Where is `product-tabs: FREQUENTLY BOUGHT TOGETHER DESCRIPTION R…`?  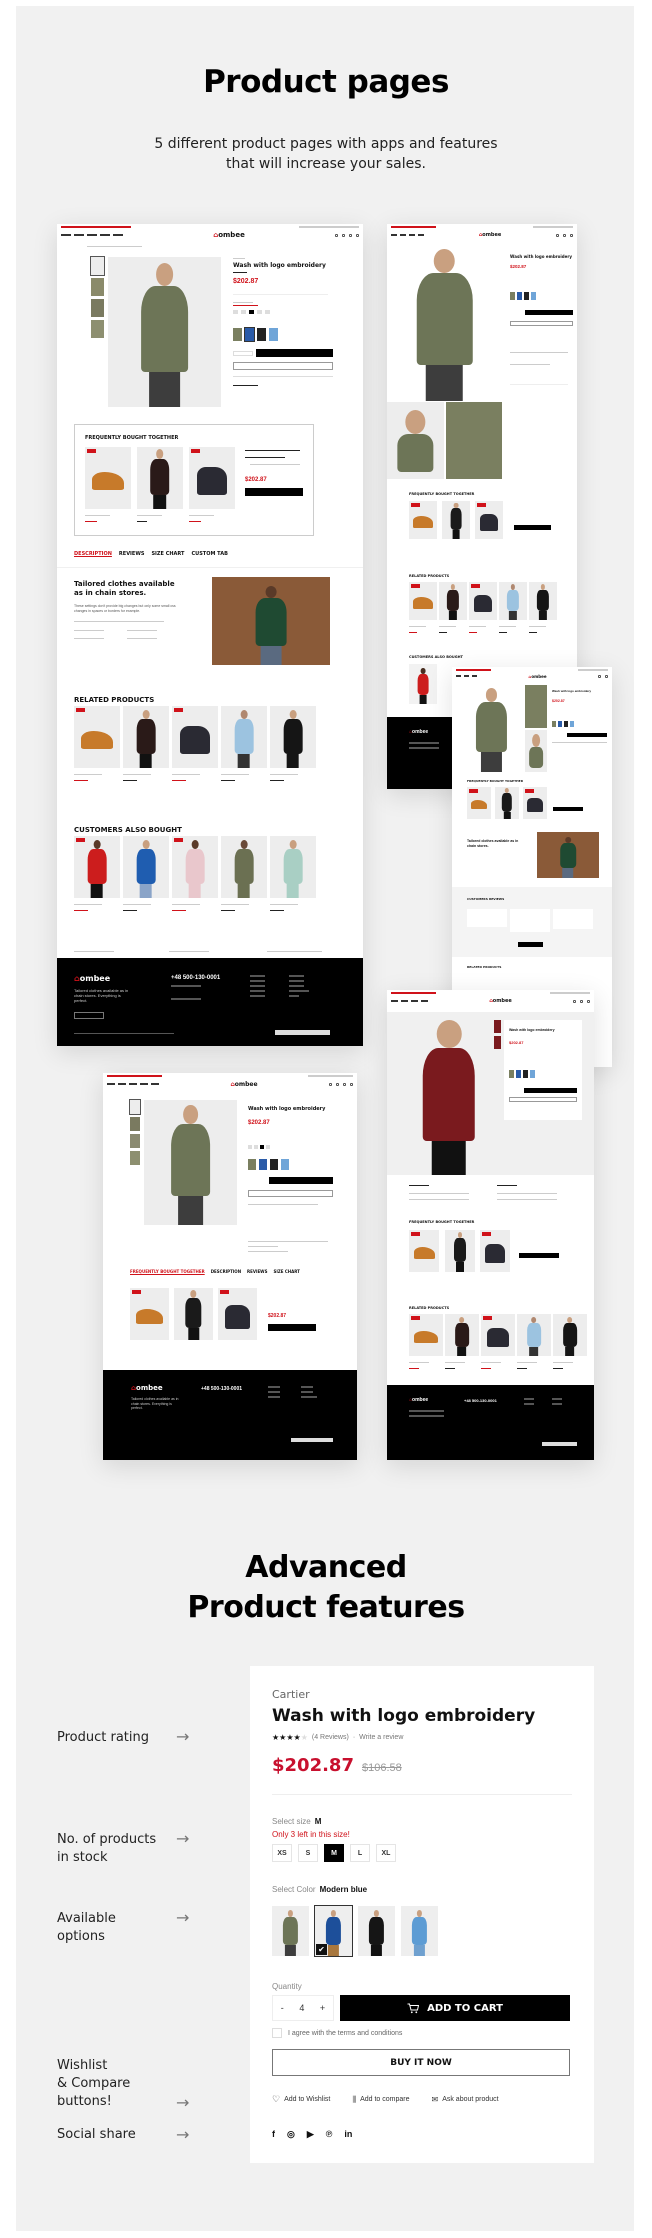
product-tabs: FREQUENTLY BOUGHT TOGETHER DESCRIPTION R… is located at coordinates (215, 1271).